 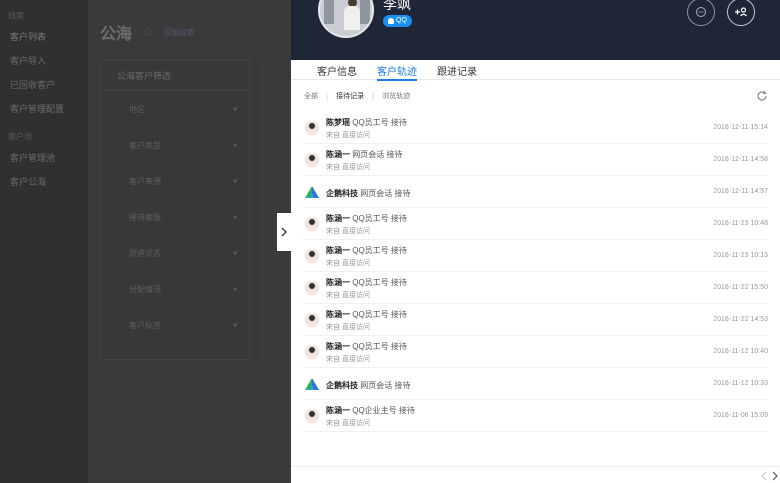 What do you see at coordinates (535, 256) in the screenshot?
I see `list-item: 陈涵一 QQ员工号 接待 来自 直接访问 2018-11-23 10:13` at bounding box center [535, 256].